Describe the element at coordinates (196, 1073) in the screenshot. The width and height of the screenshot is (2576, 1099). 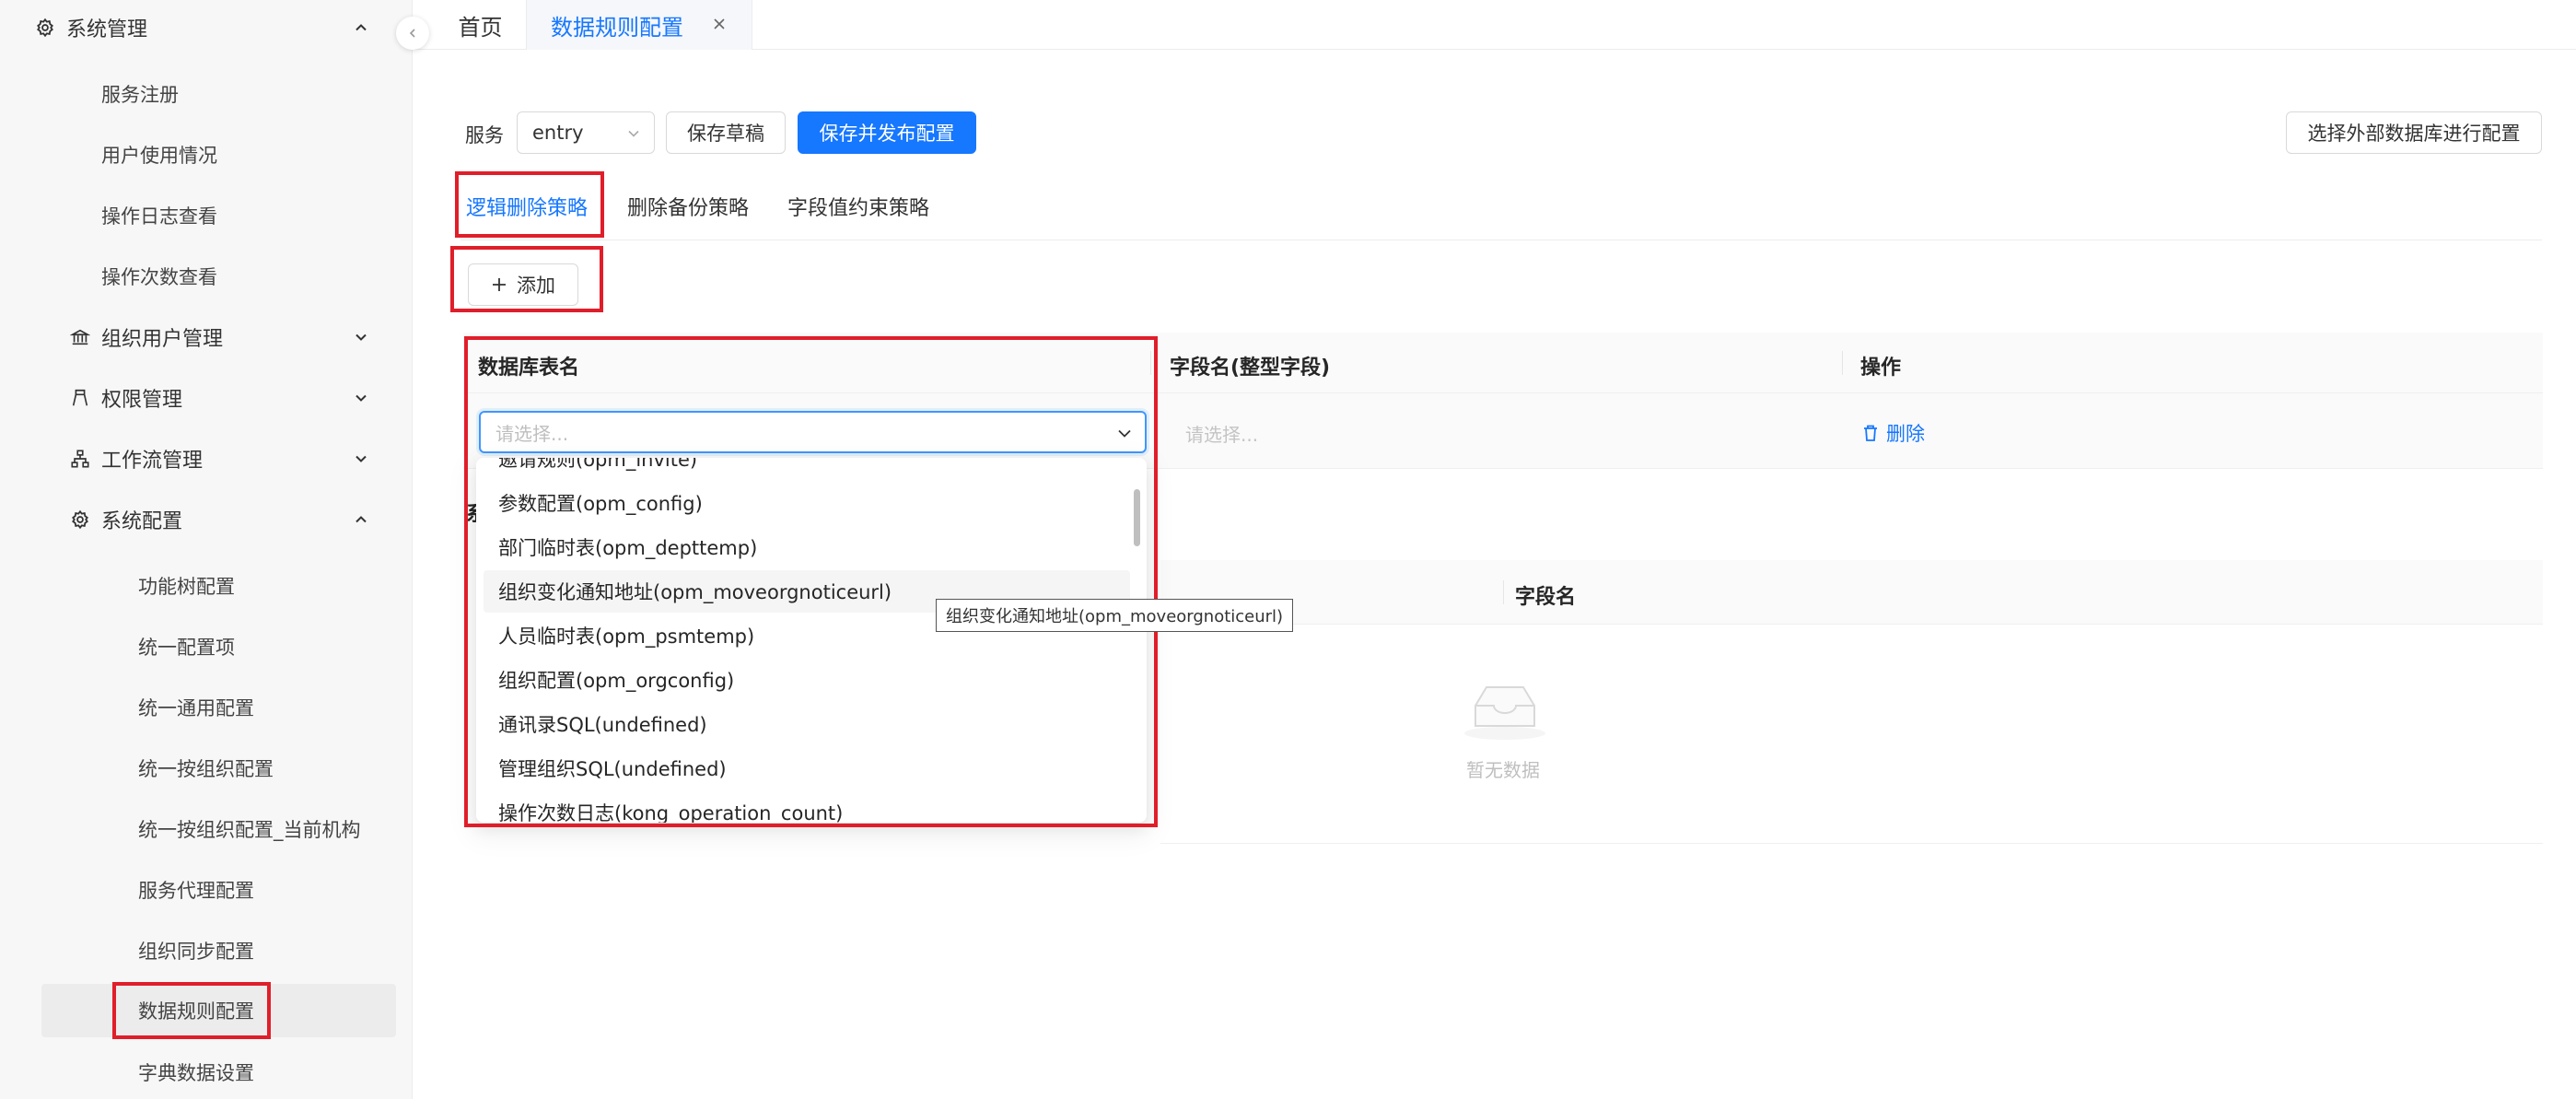
I see `sidebar-item-label: 字典数据设置` at that location.